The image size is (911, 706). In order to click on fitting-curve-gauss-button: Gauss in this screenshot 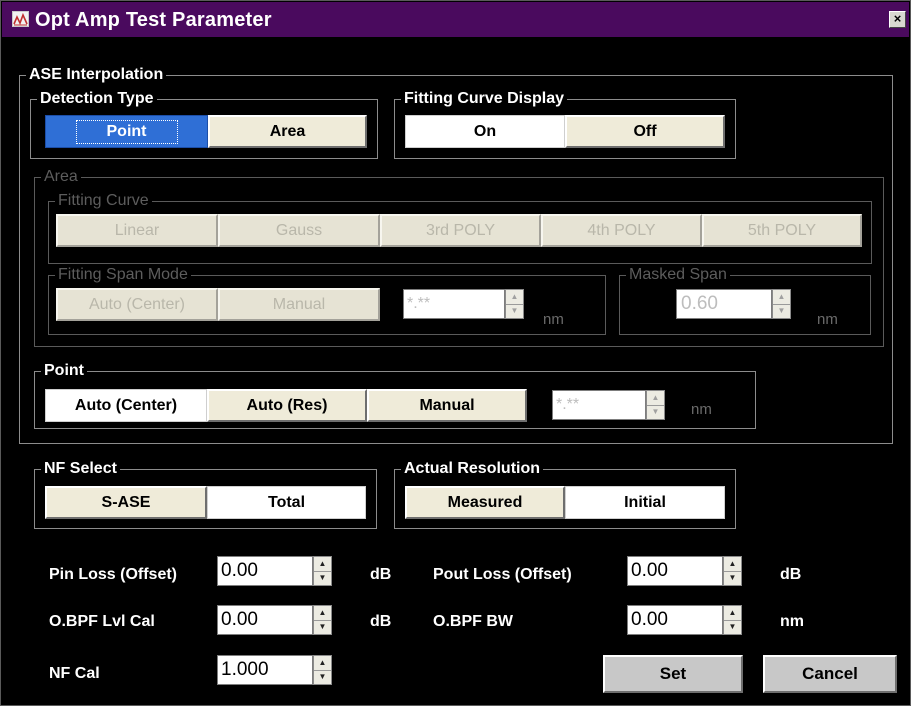, I will do `click(299, 230)`.